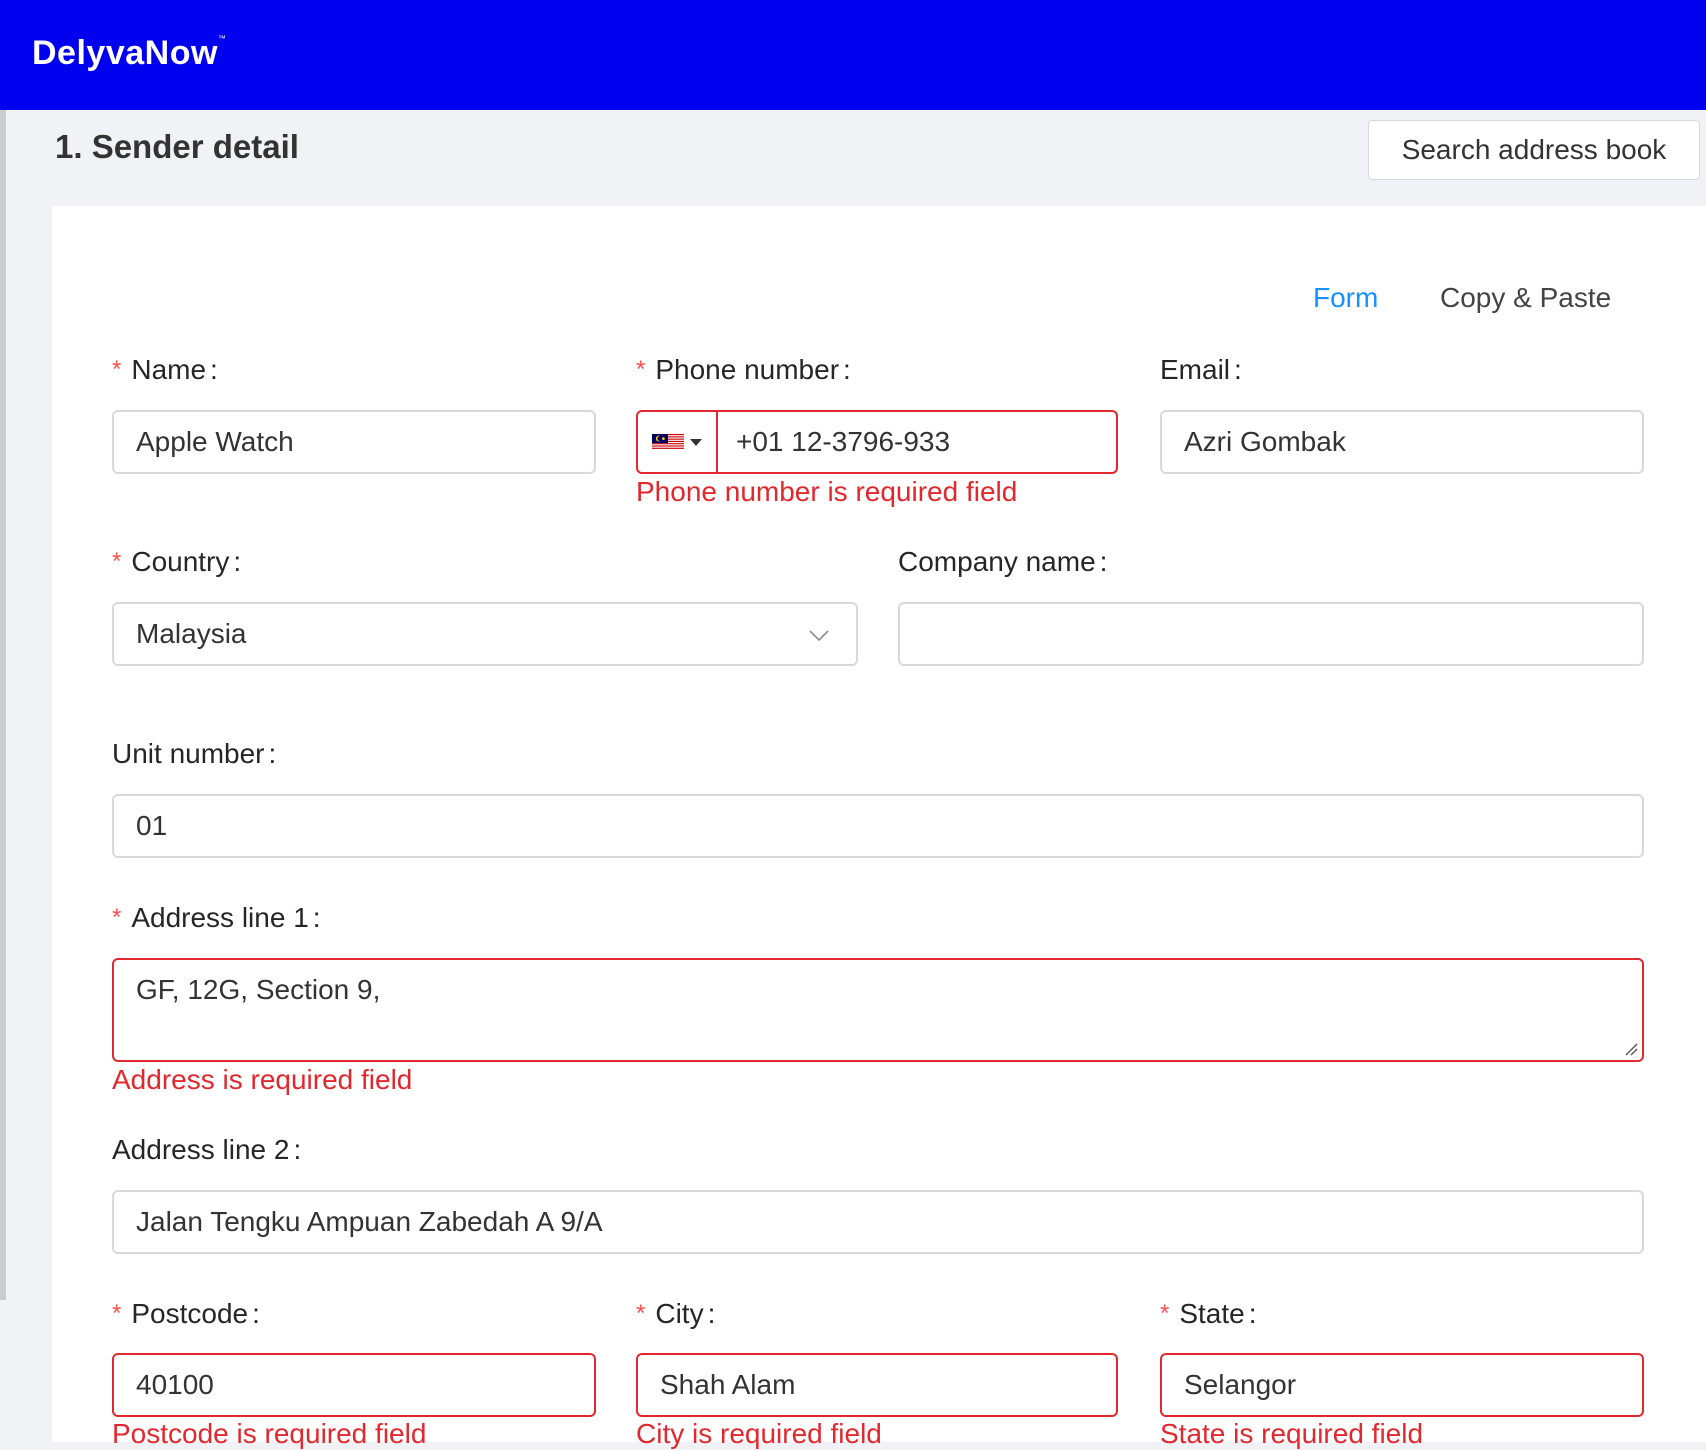  Describe the element at coordinates (668, 442) in the screenshot. I see `malaysia-flag-icon` at that location.